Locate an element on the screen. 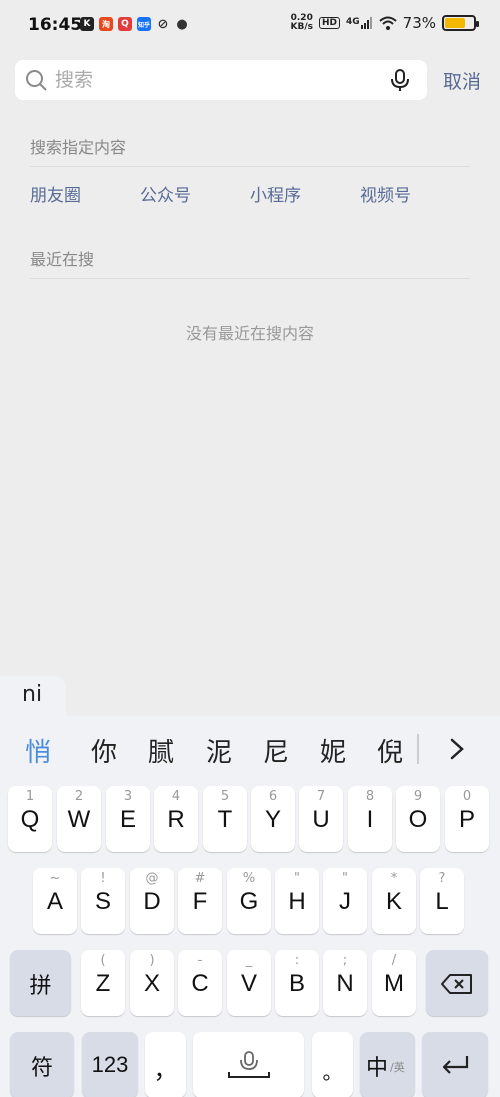 The height and width of the screenshot is (1097, 500). key-label: T is located at coordinates (225, 819).